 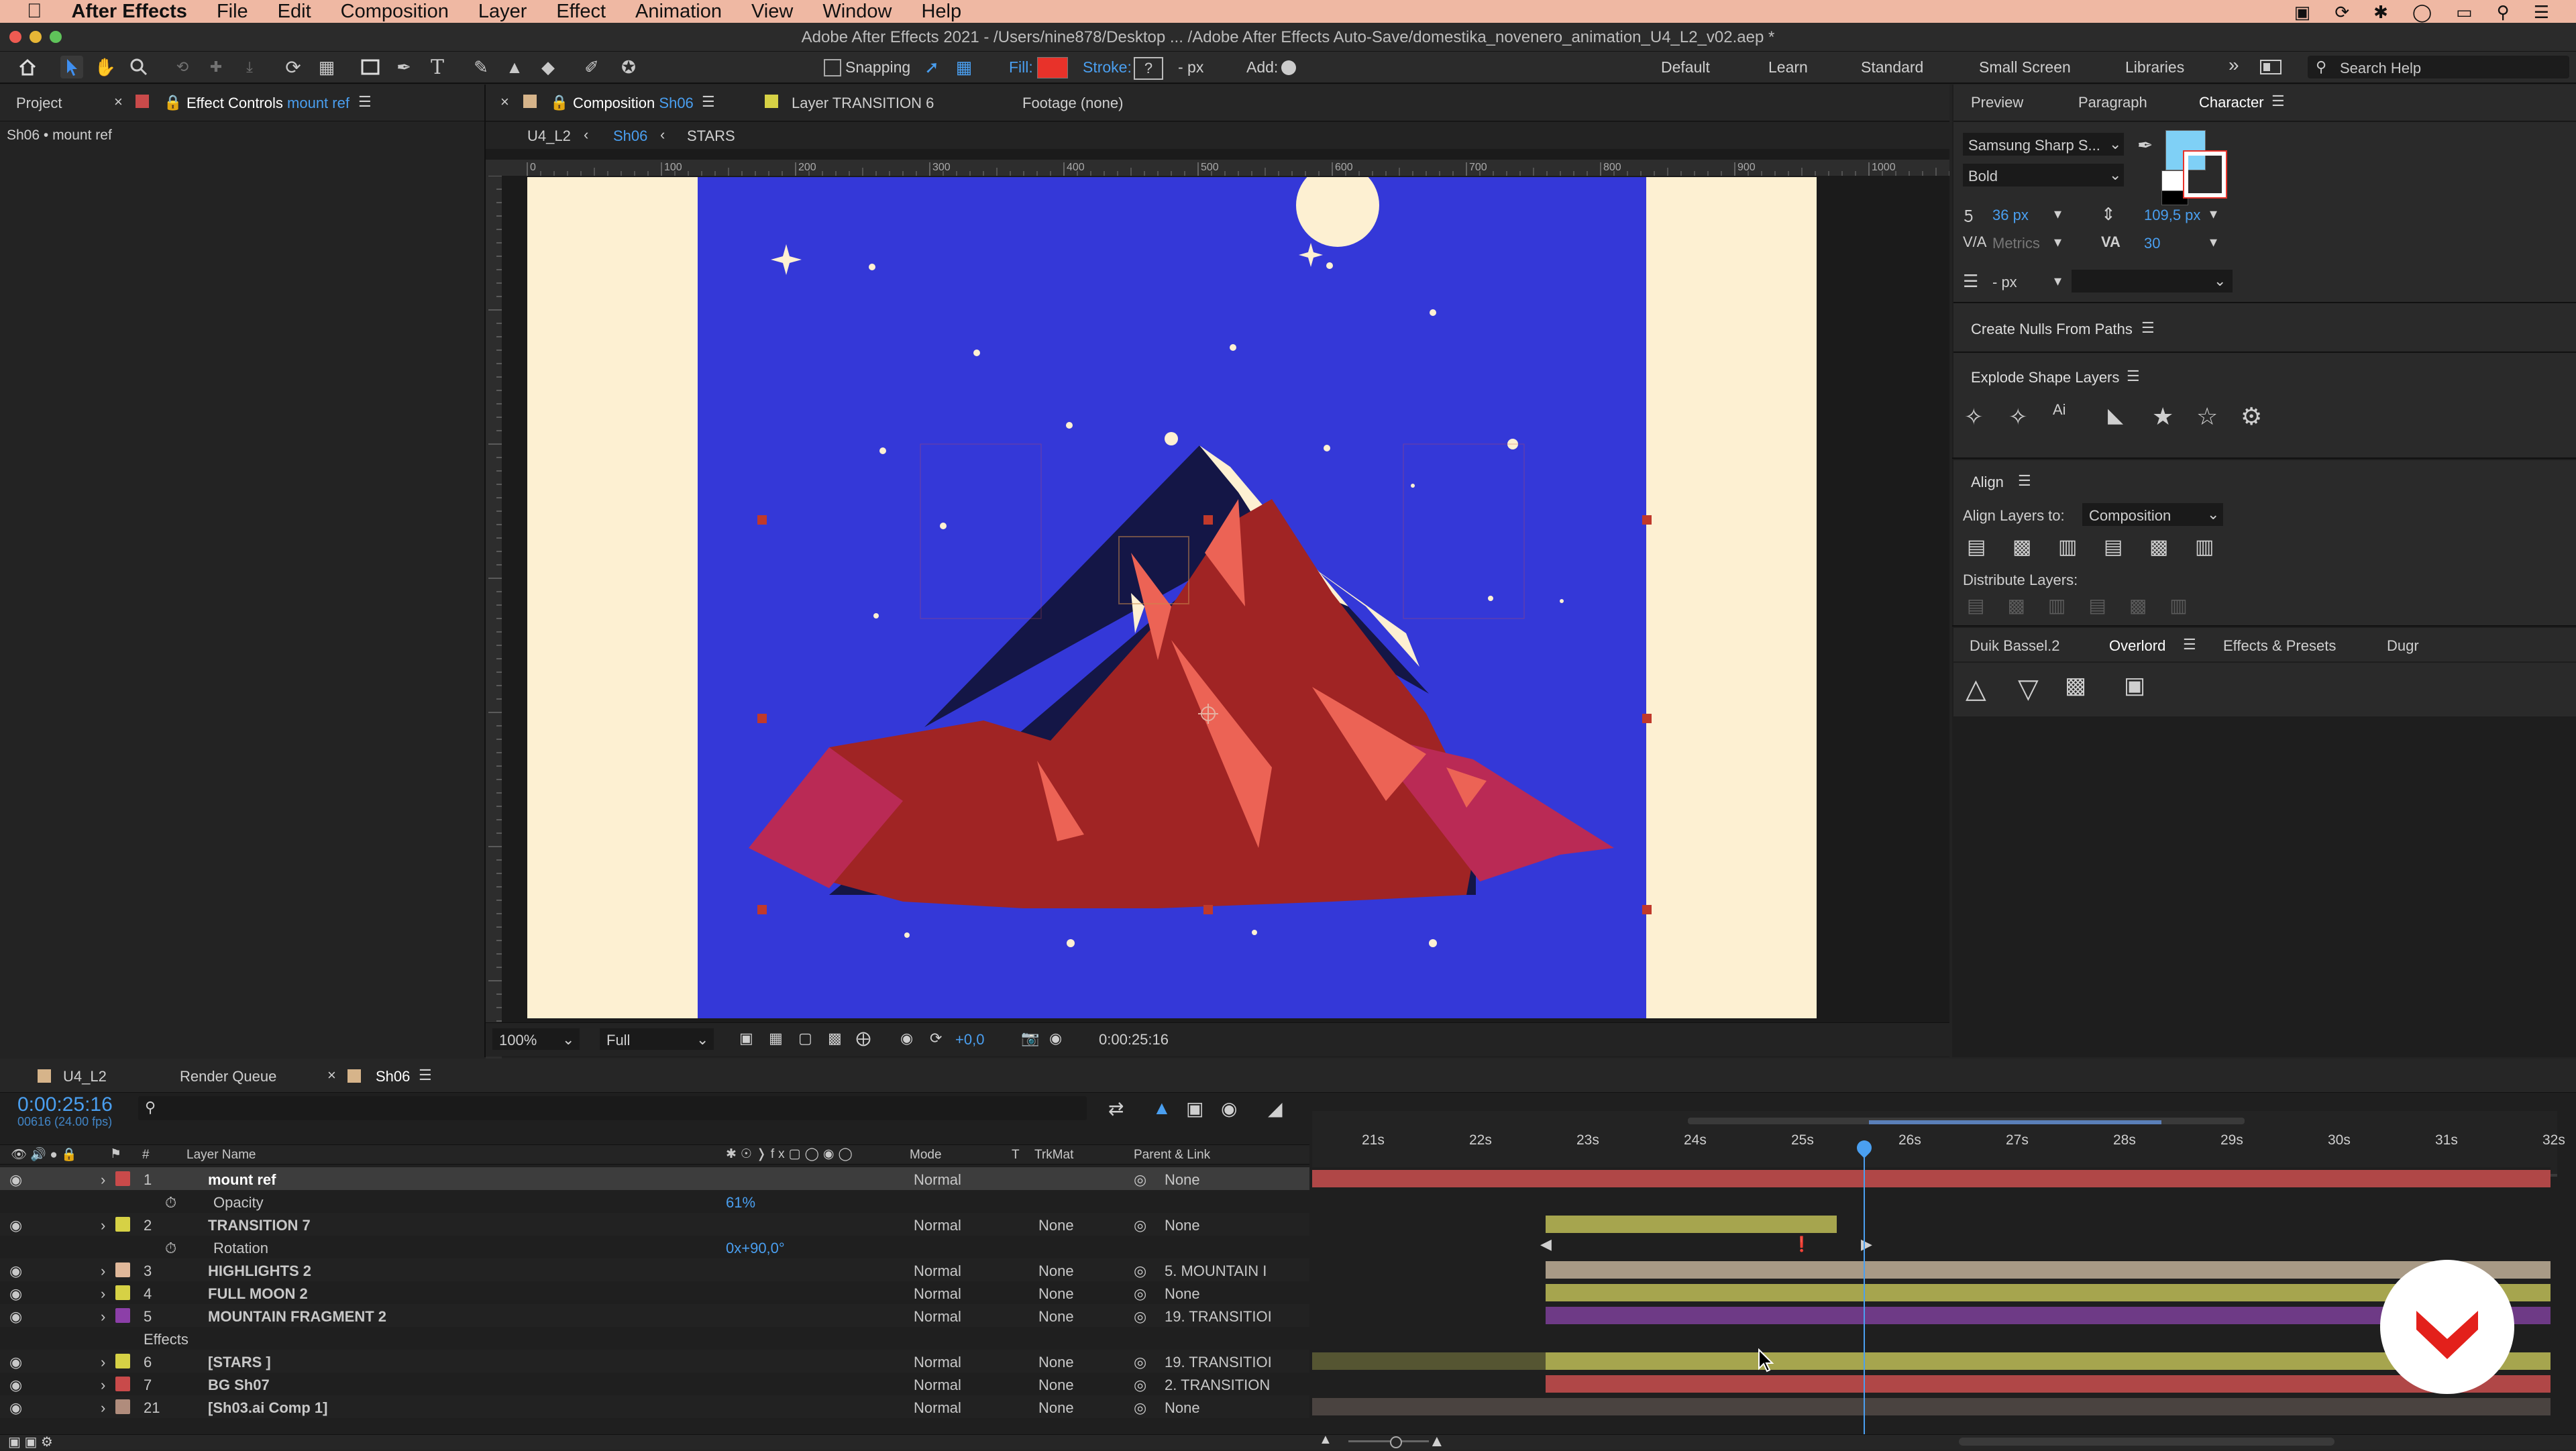 What do you see at coordinates (514, 67) in the screenshot?
I see `clone-stamp-tool-icon: ▲` at bounding box center [514, 67].